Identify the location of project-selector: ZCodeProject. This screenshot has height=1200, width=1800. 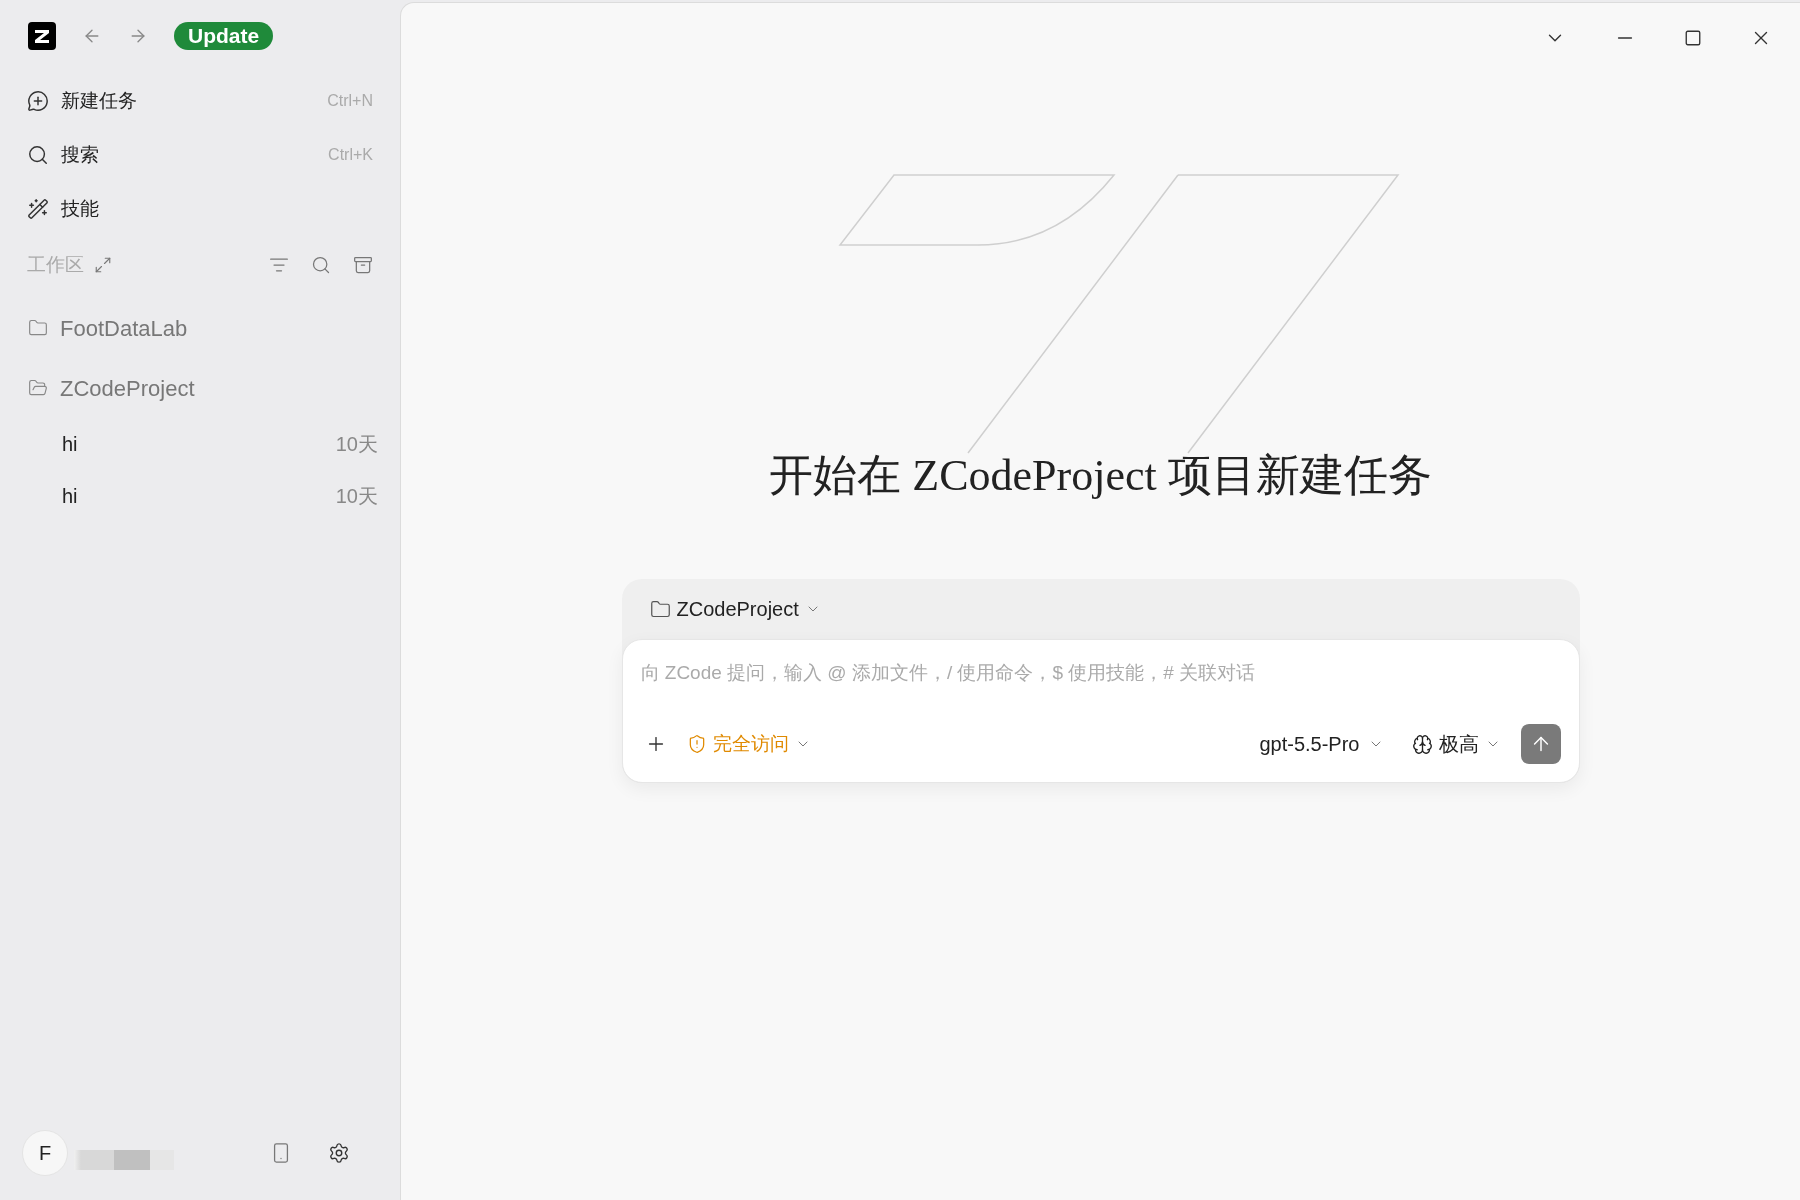
(1100, 609).